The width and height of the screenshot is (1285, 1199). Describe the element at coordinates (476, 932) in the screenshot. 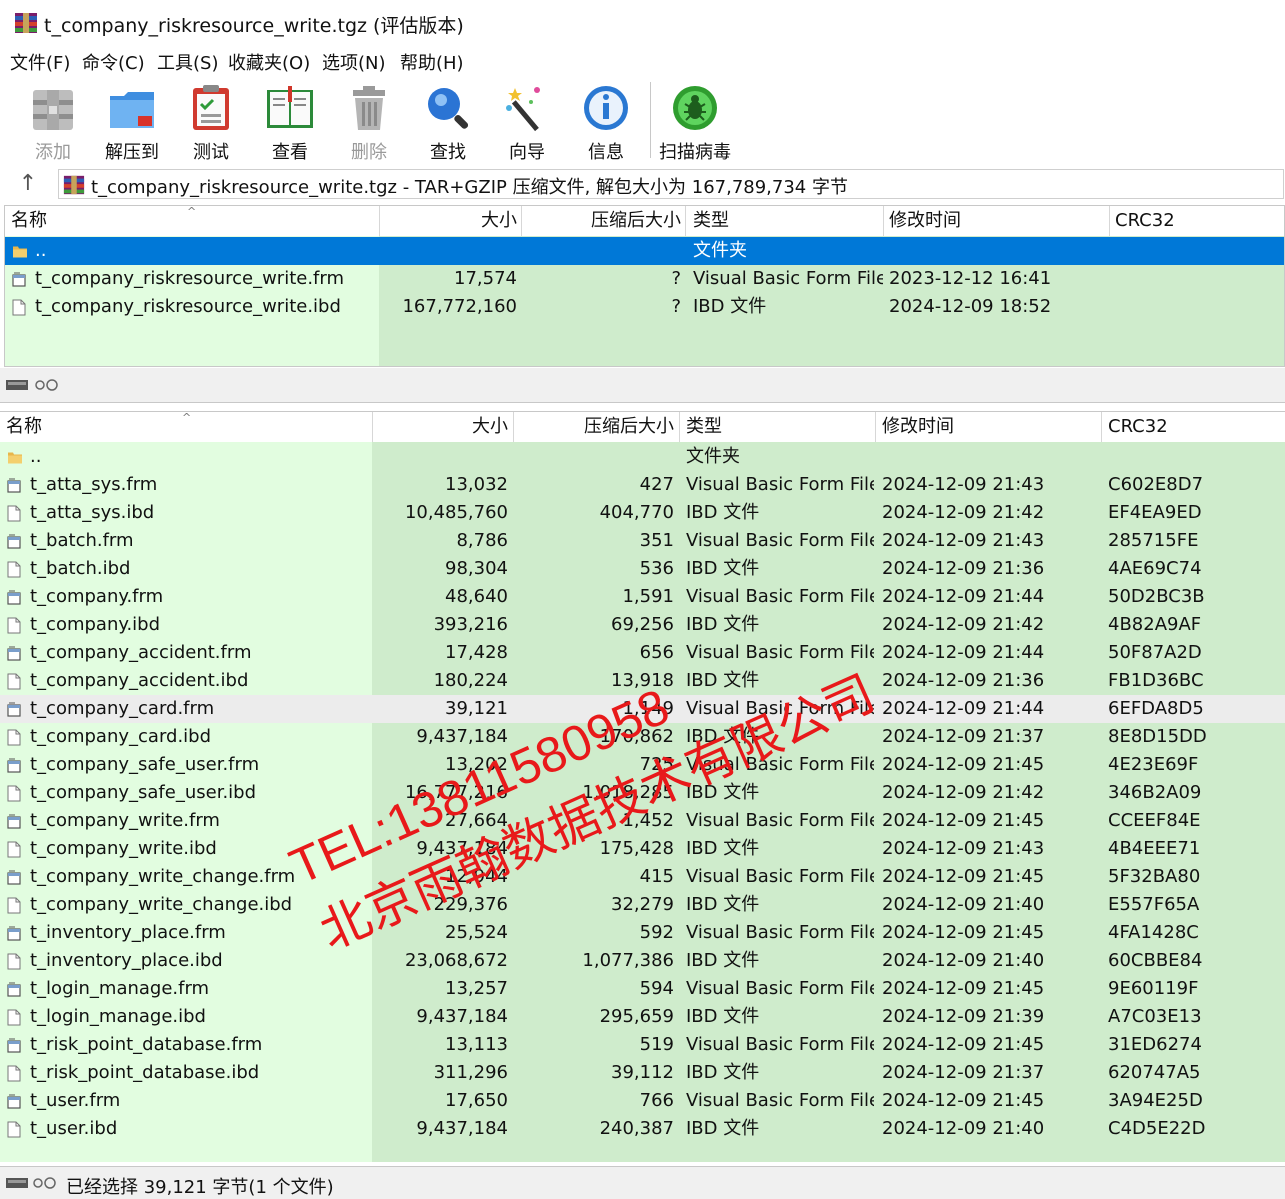

I see `cell-size: 25,524` at that location.